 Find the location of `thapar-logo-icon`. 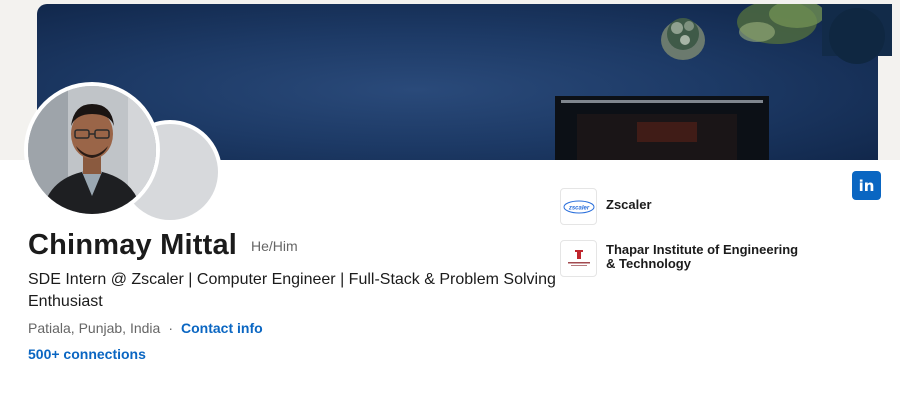

thapar-logo-icon is located at coordinates (578, 257).